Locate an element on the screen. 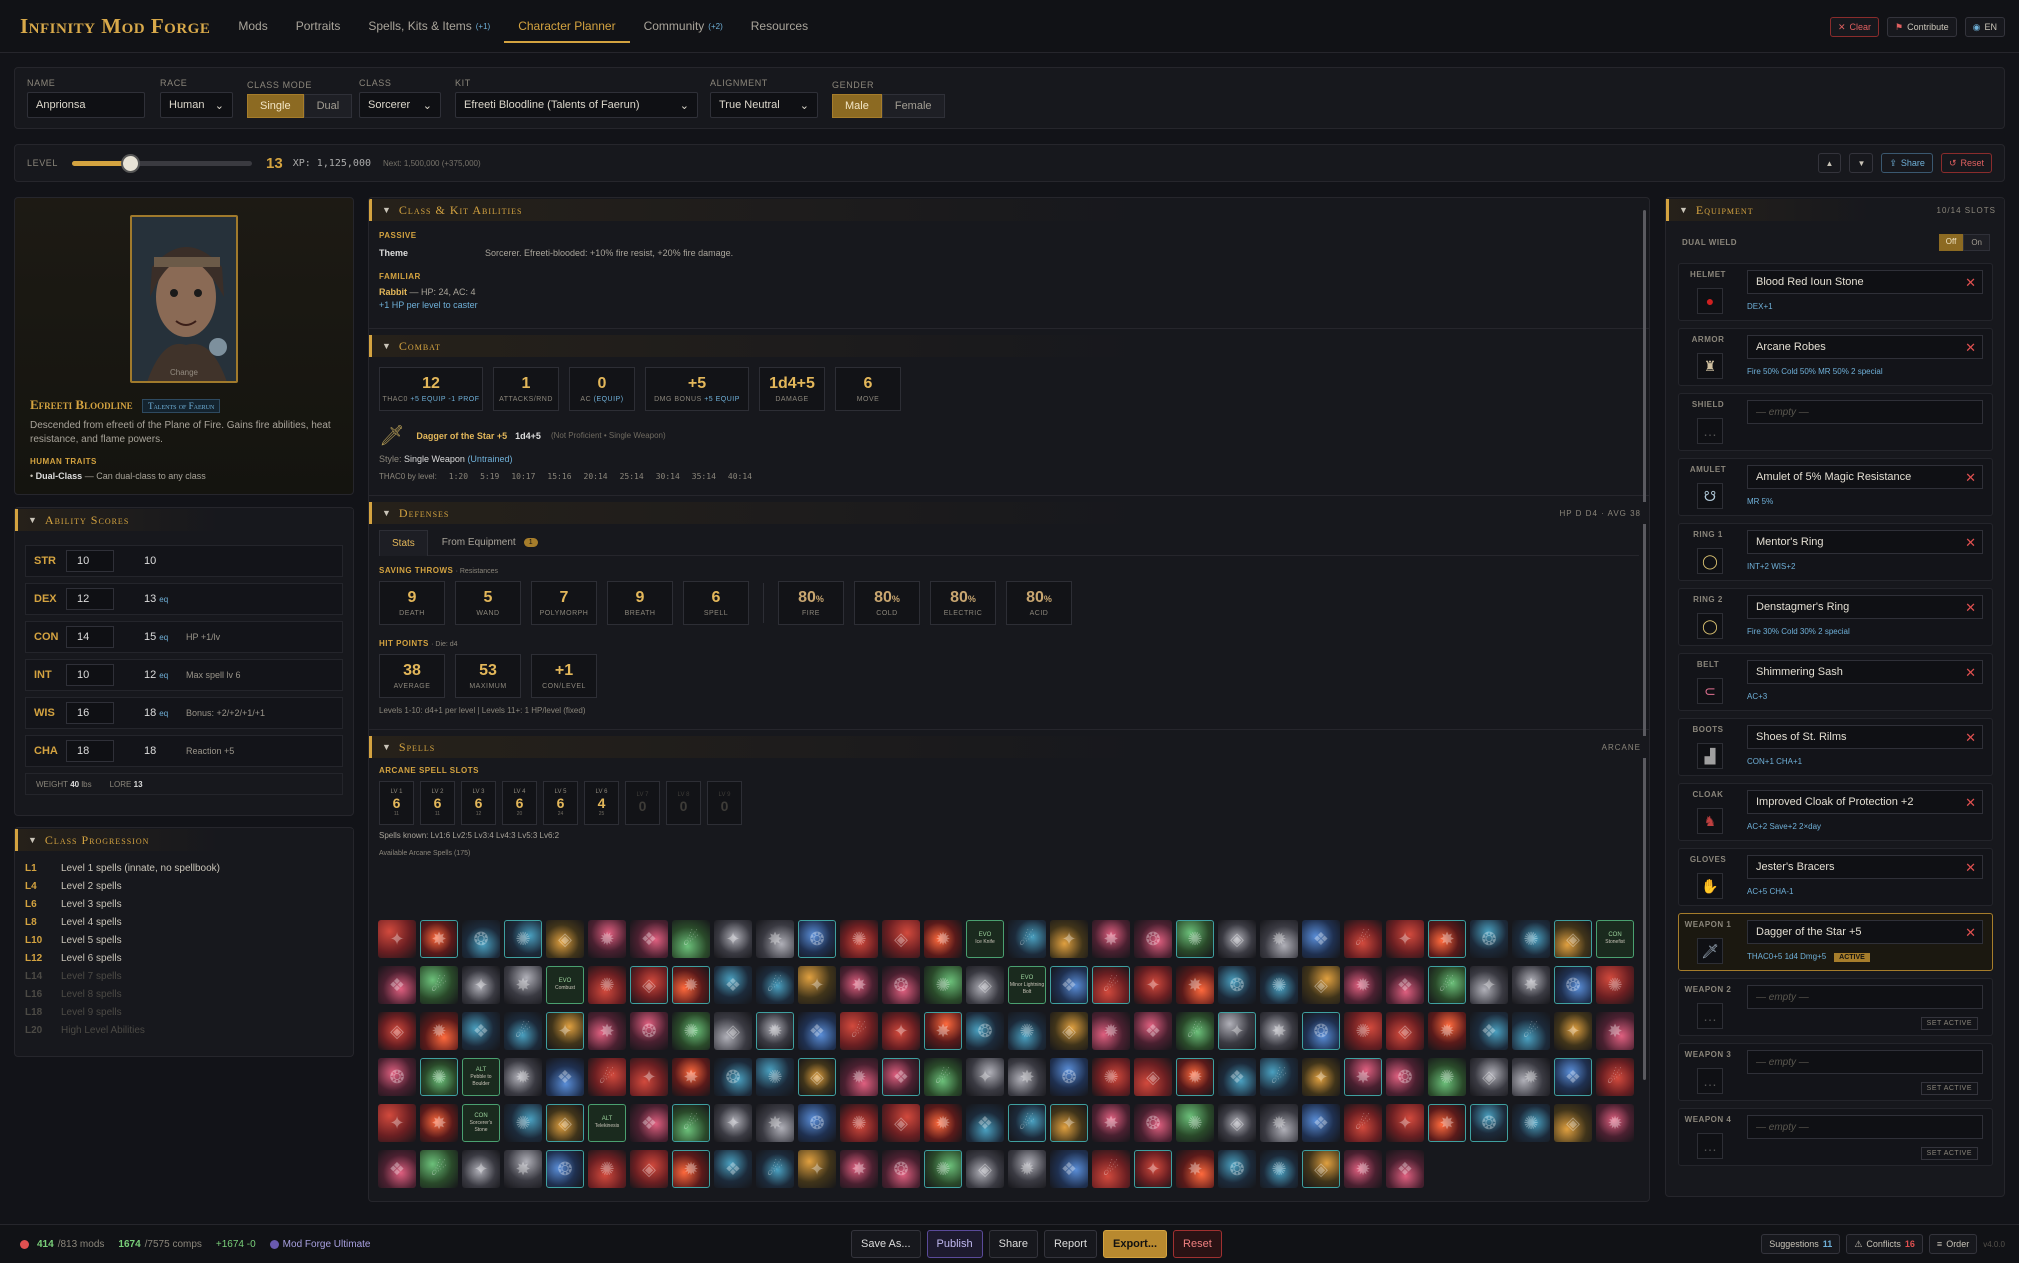  equip-item-name: Jester's Bracers ✕ is located at coordinates (1865, 867).